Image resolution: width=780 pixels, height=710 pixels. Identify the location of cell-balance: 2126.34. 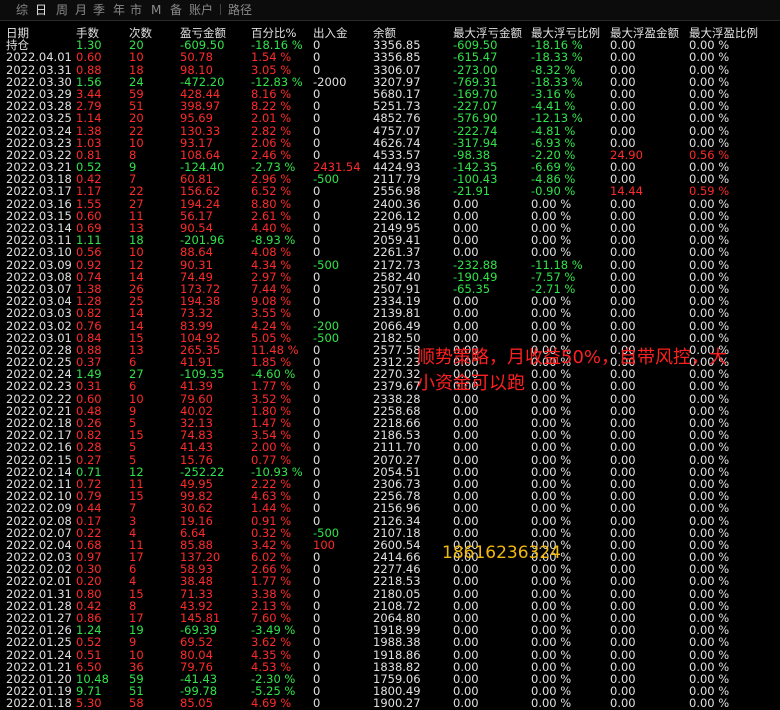
(397, 520).